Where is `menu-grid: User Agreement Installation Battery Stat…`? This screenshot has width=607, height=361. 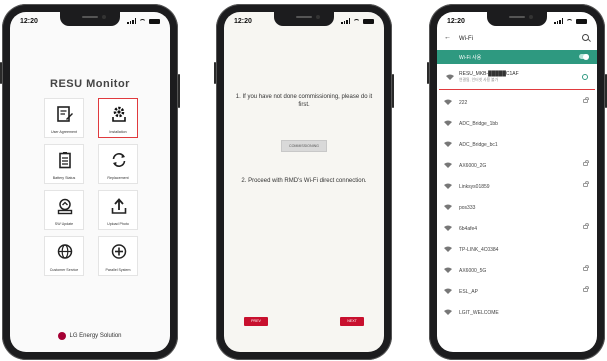
menu-grid: User Agreement Installation Battery Stat… is located at coordinates (92, 187).